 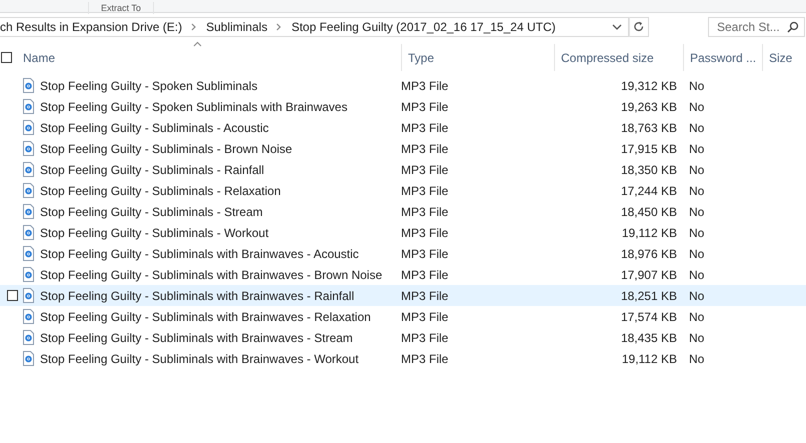 What do you see at coordinates (649, 85) in the screenshot?
I see `compressed-size: 19,312 KB` at bounding box center [649, 85].